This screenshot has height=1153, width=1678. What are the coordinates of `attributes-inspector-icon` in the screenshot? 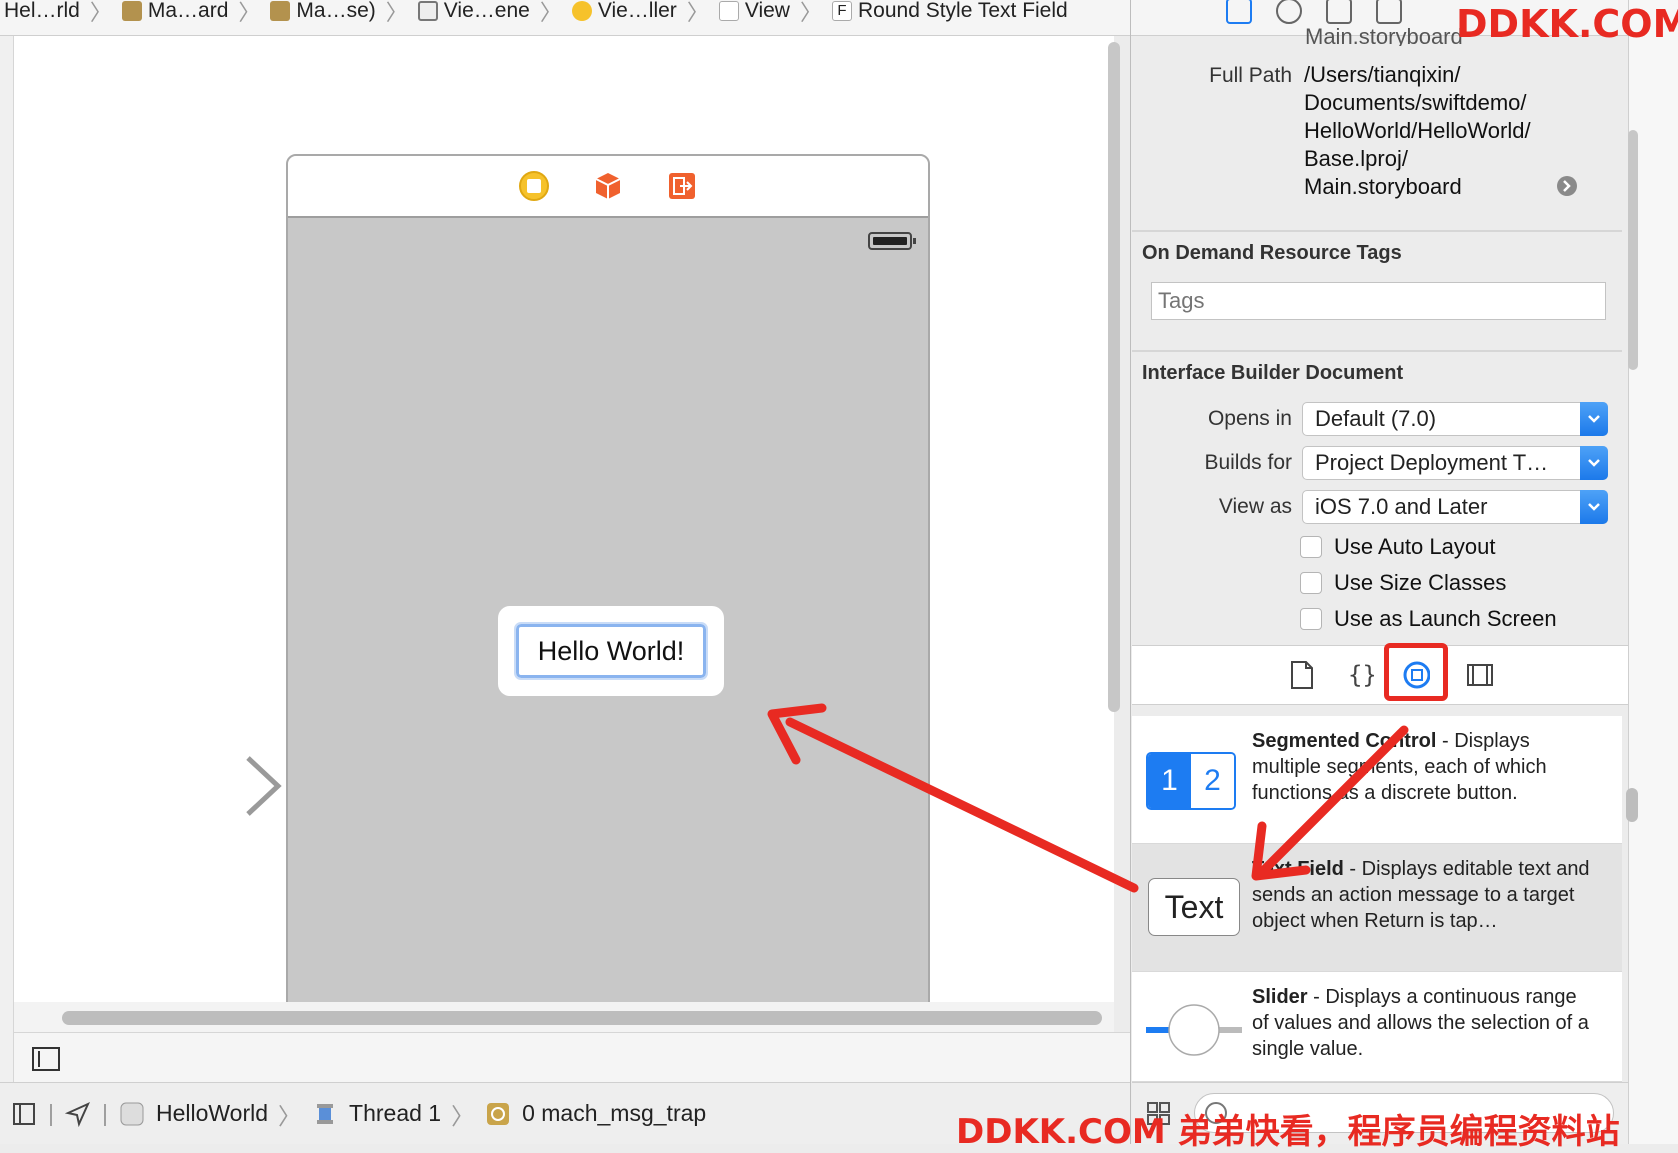 It's located at (1389, 12).